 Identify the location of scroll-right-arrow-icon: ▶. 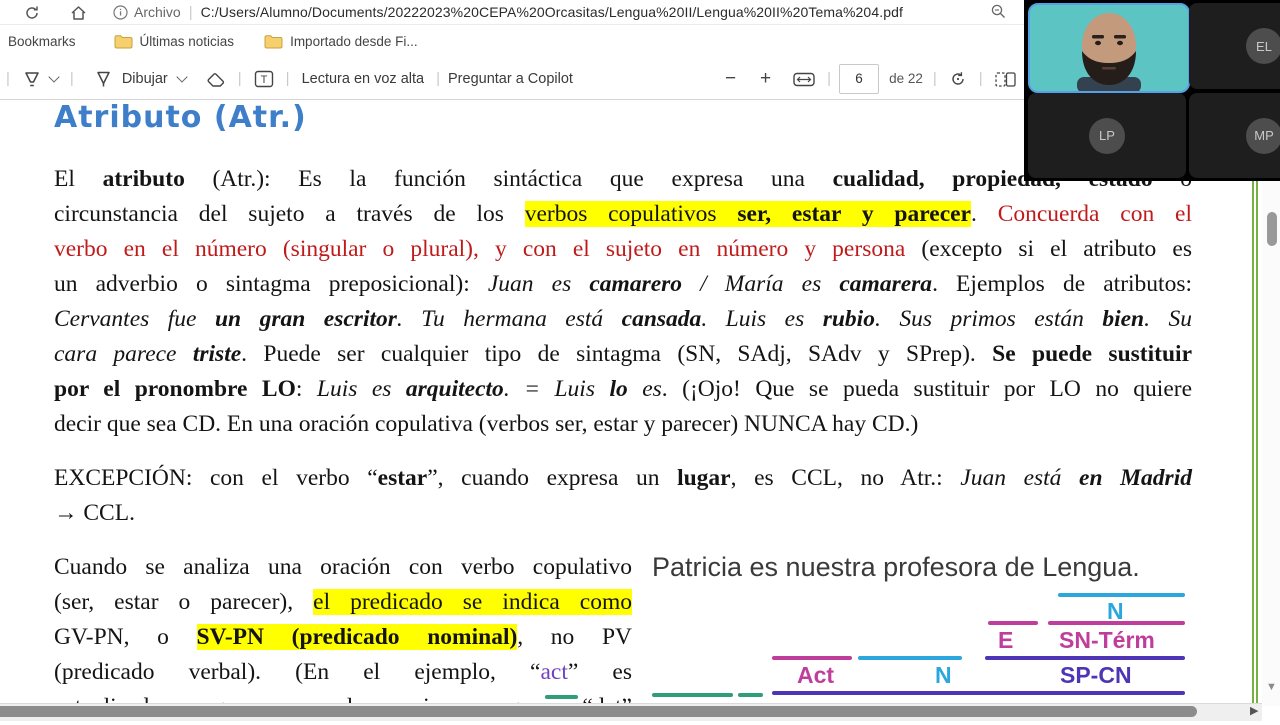
(1254, 710).